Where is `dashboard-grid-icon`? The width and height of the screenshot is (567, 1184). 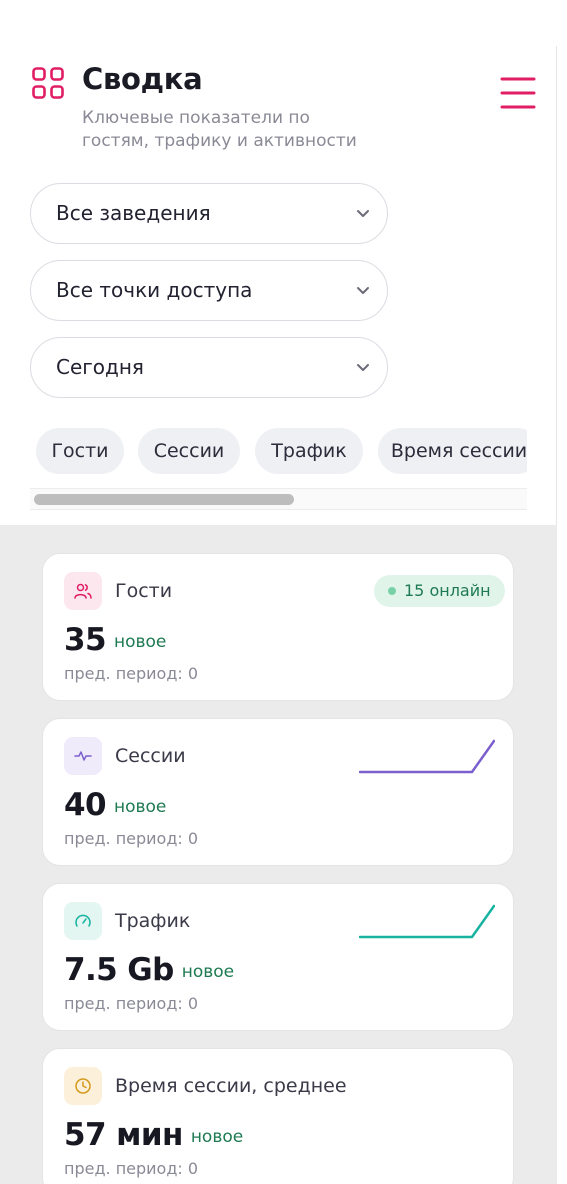 dashboard-grid-icon is located at coordinates (48, 83).